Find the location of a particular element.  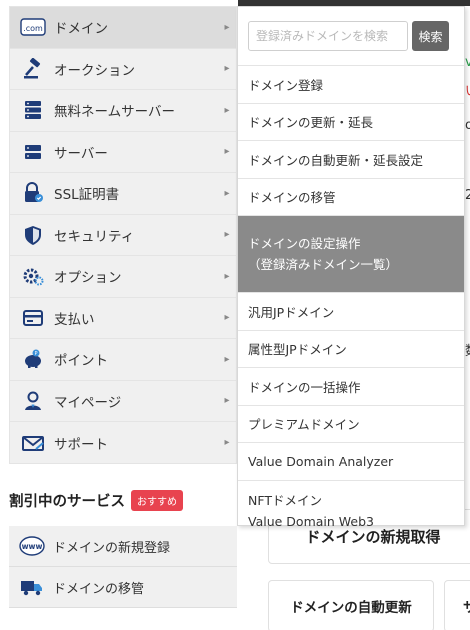

submenu-item-label: ドメインの一括操作 is located at coordinates (304, 387).